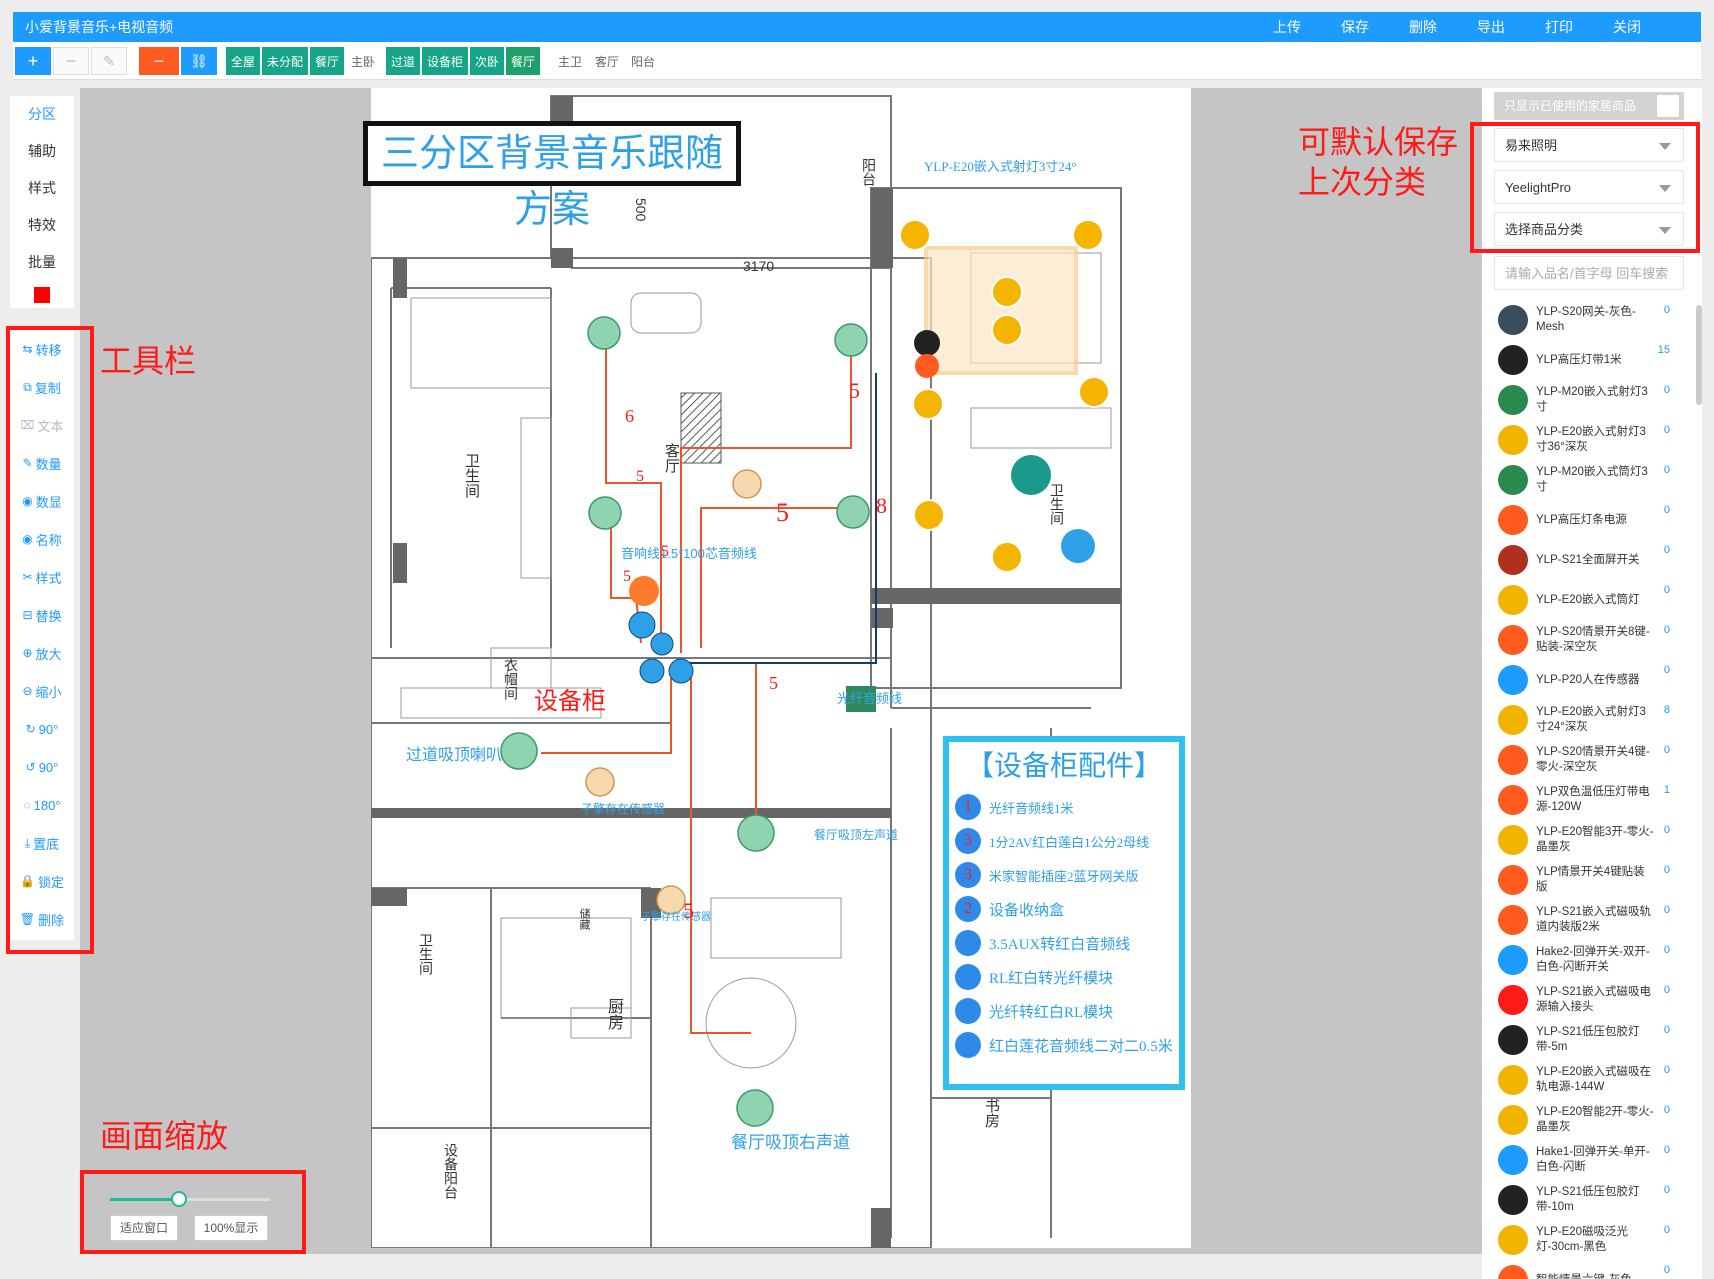 This screenshot has width=1714, height=1279. I want to click on product-item: YLP-S20情景开关8键-贴装-深空灰 0, so click(1589, 640).